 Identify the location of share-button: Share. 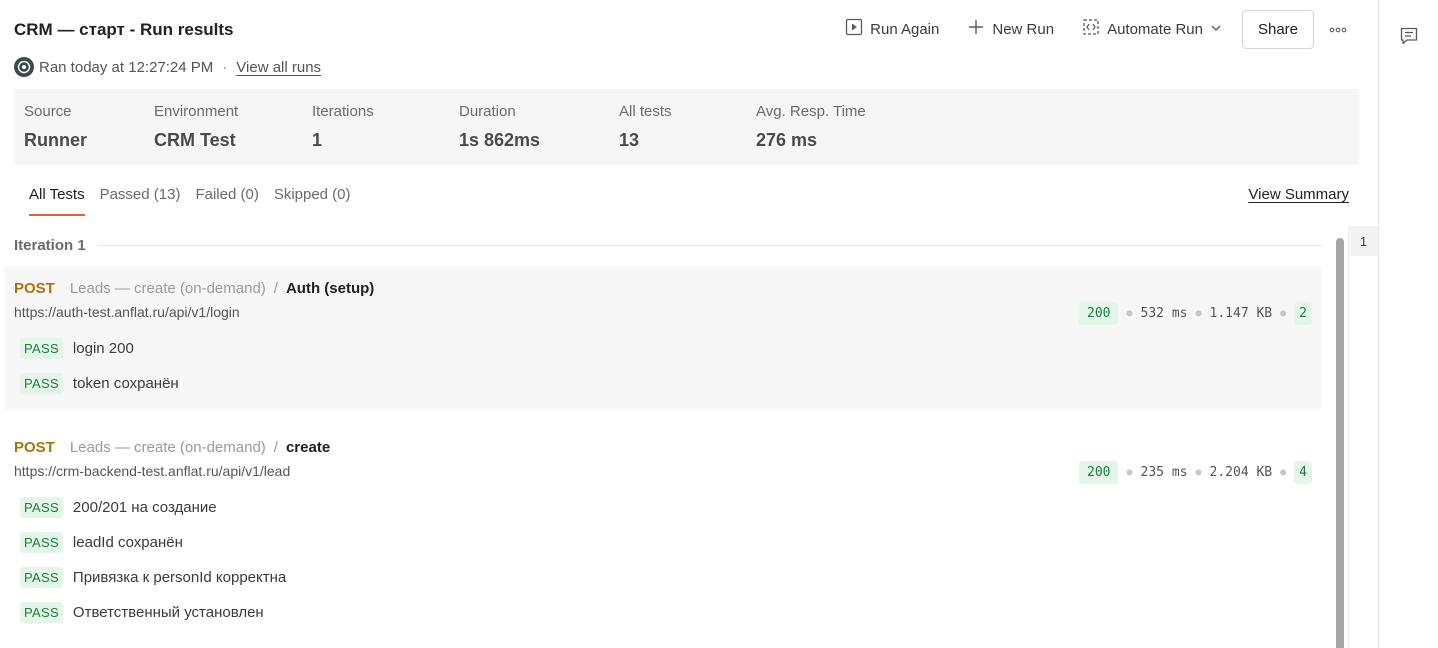
(1277, 29).